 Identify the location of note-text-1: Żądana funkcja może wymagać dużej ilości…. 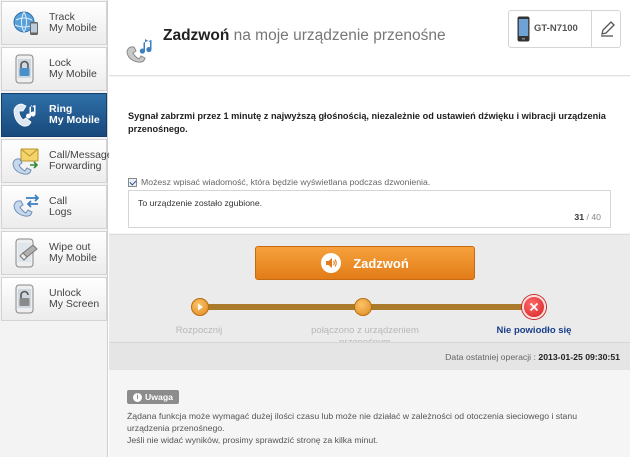
(352, 422).